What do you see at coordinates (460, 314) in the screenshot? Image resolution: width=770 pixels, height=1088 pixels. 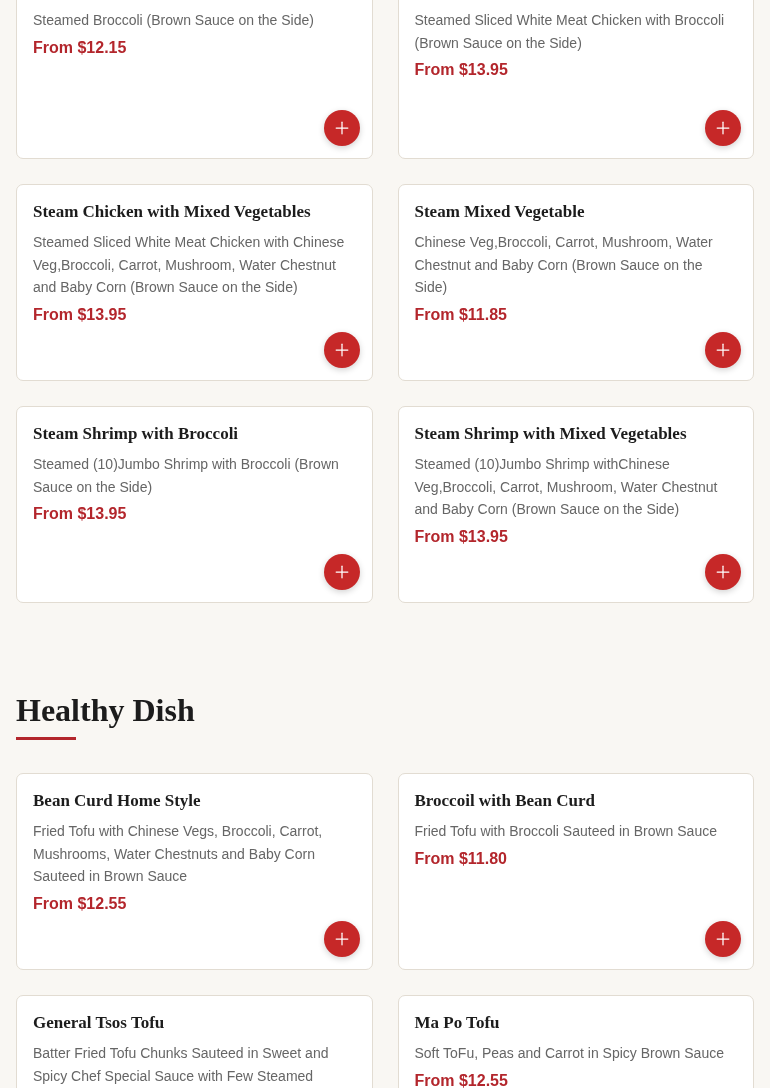 I see `item-price: From $11.85` at bounding box center [460, 314].